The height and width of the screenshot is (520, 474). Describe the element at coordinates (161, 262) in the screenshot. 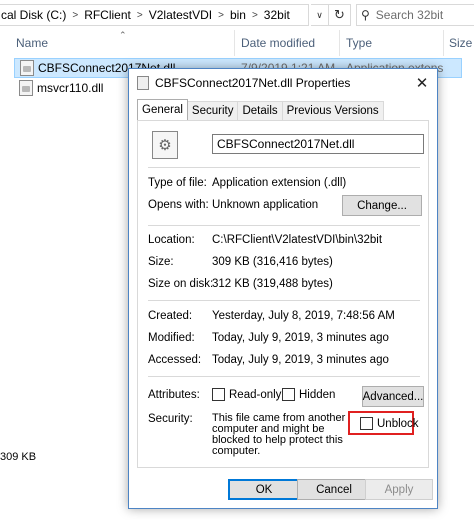

I see `size-label: Size:` at that location.